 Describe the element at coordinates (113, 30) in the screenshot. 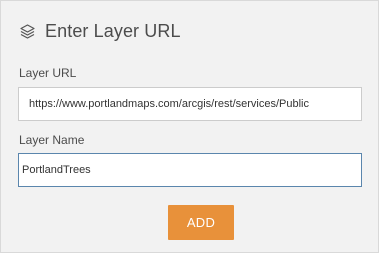

I see `panel-title: Enter Layer URL` at that location.